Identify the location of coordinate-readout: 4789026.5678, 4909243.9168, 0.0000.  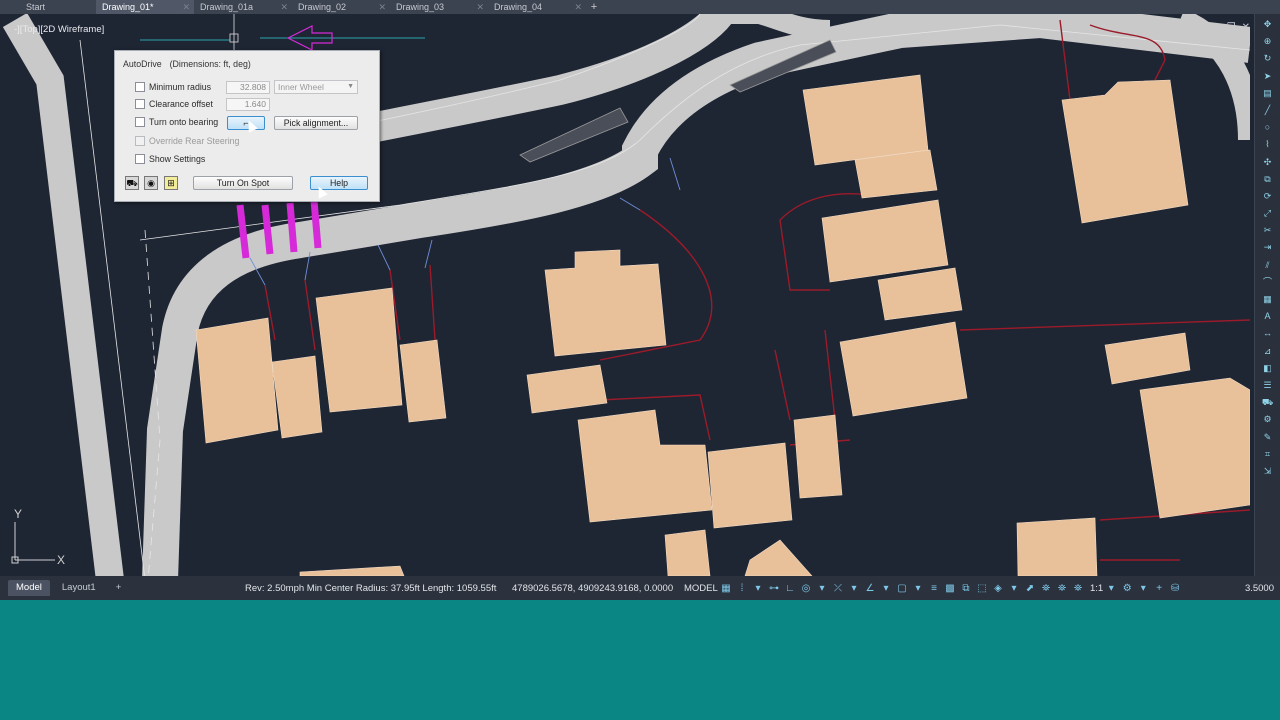
(598, 588).